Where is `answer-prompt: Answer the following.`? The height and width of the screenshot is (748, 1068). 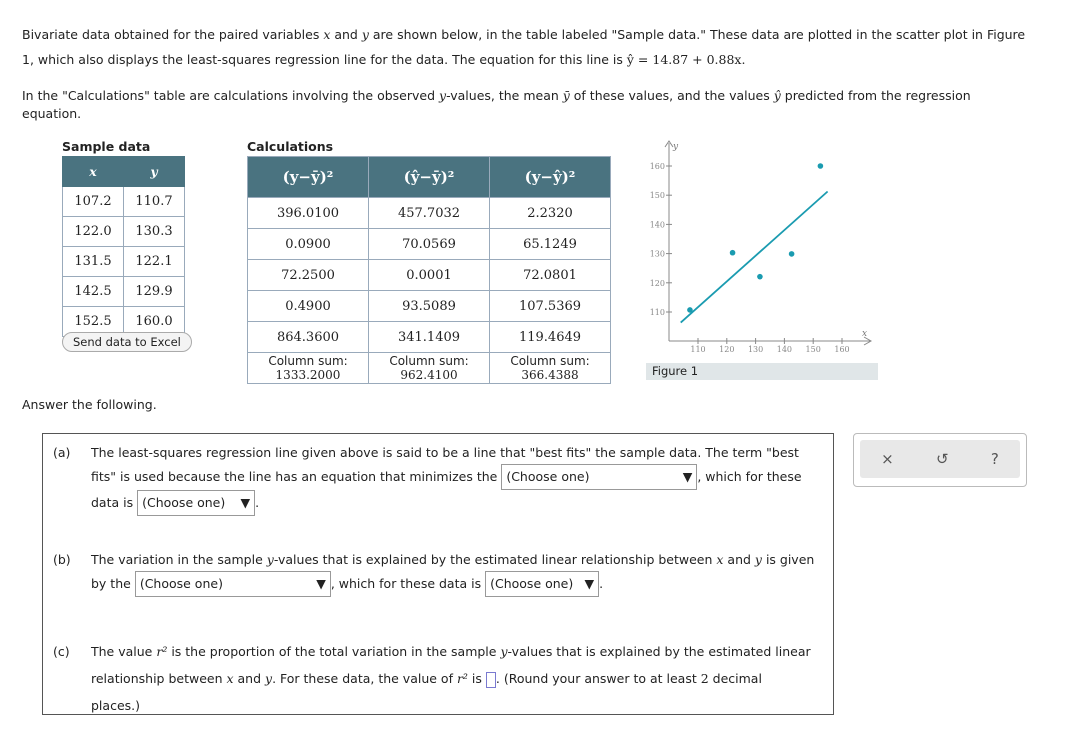
answer-prompt: Answer the following. is located at coordinates (89, 404).